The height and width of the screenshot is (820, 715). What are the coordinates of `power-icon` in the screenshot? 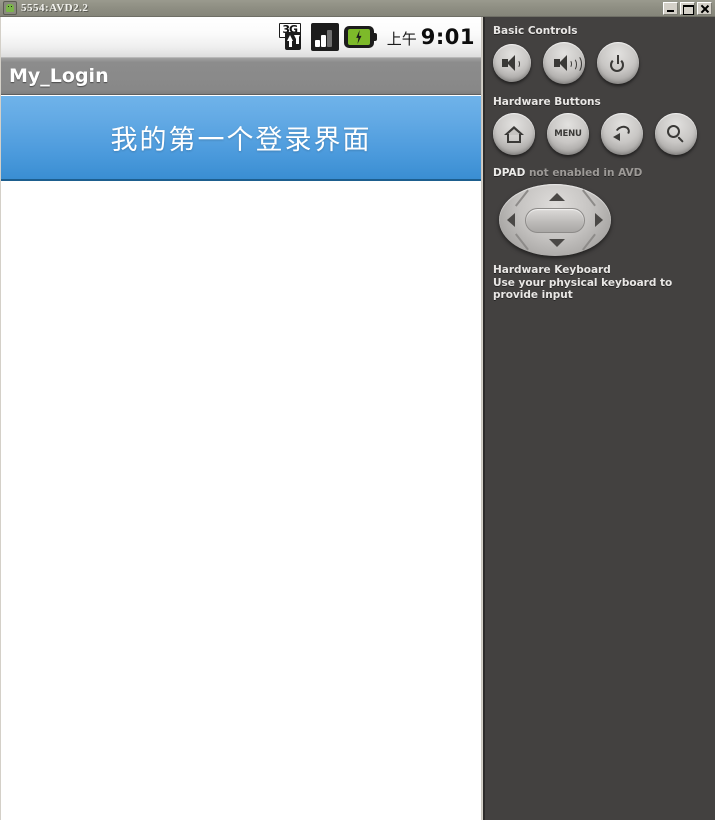 It's located at (618, 63).